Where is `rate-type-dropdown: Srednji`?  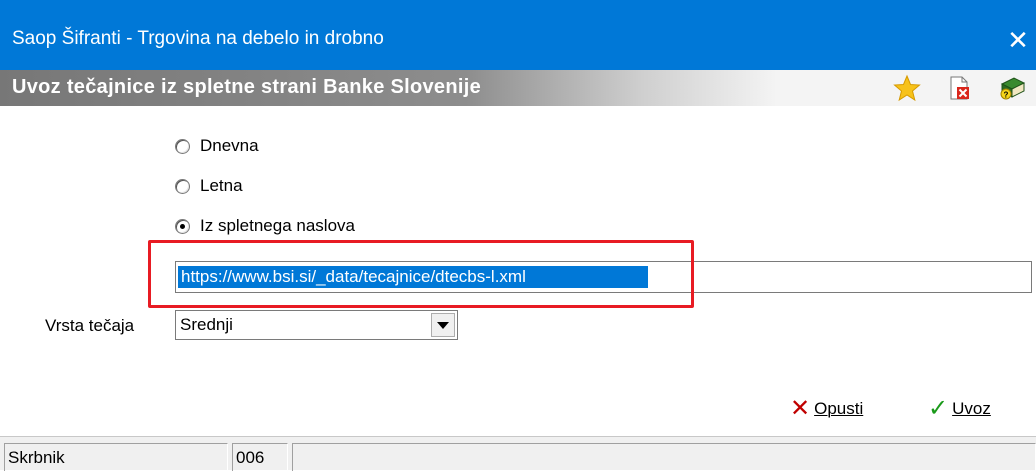 rate-type-dropdown: Srednji is located at coordinates (316, 325).